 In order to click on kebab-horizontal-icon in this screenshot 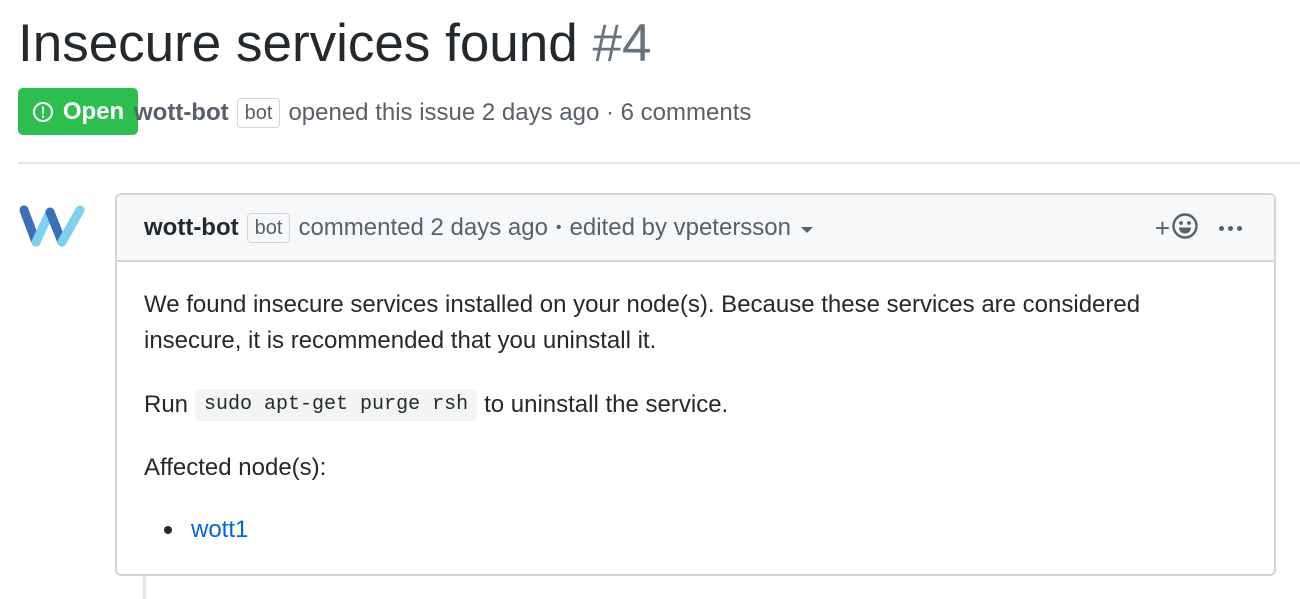, I will do `click(1221, 228)`.